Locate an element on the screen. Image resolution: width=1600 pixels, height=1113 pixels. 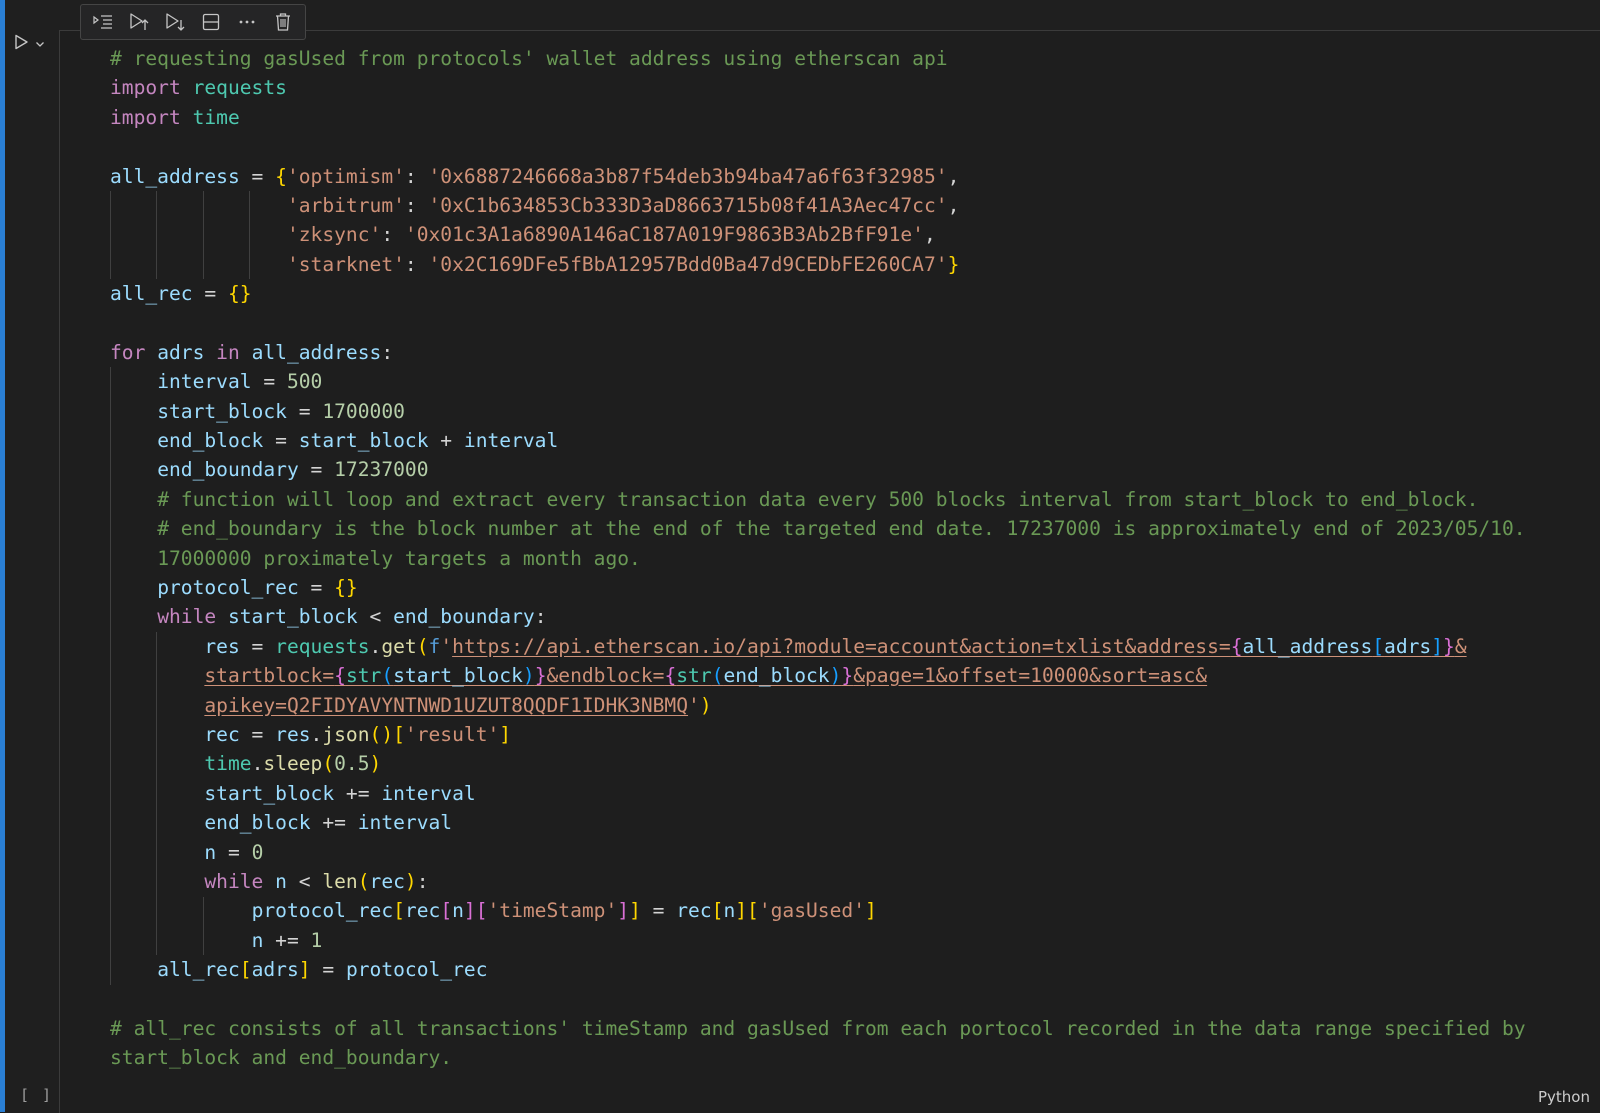
chevron-down-icon is located at coordinates (40, 44).